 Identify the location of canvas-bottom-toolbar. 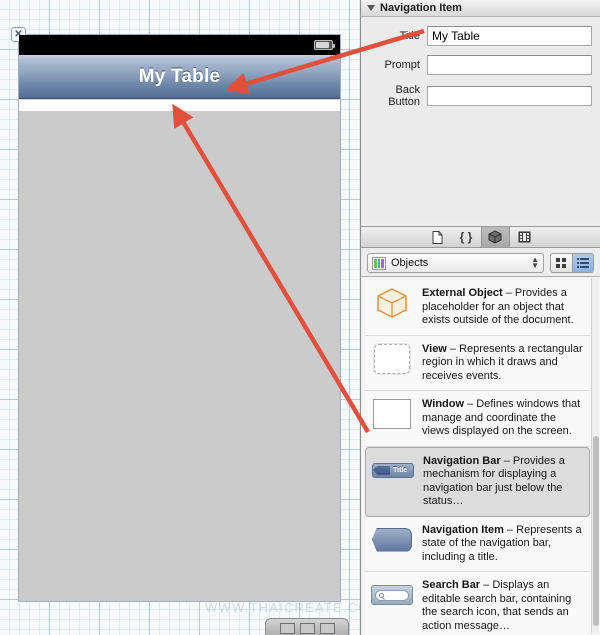
(307, 626).